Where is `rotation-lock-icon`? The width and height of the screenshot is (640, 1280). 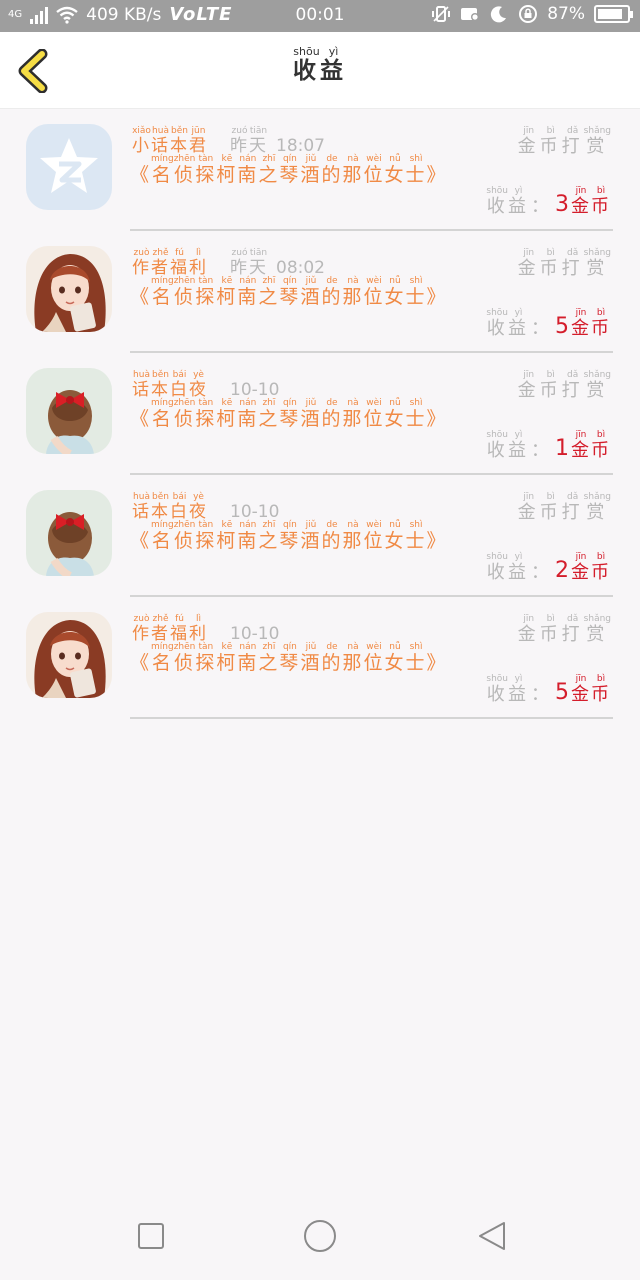
rotation-lock-icon is located at coordinates (528, 14).